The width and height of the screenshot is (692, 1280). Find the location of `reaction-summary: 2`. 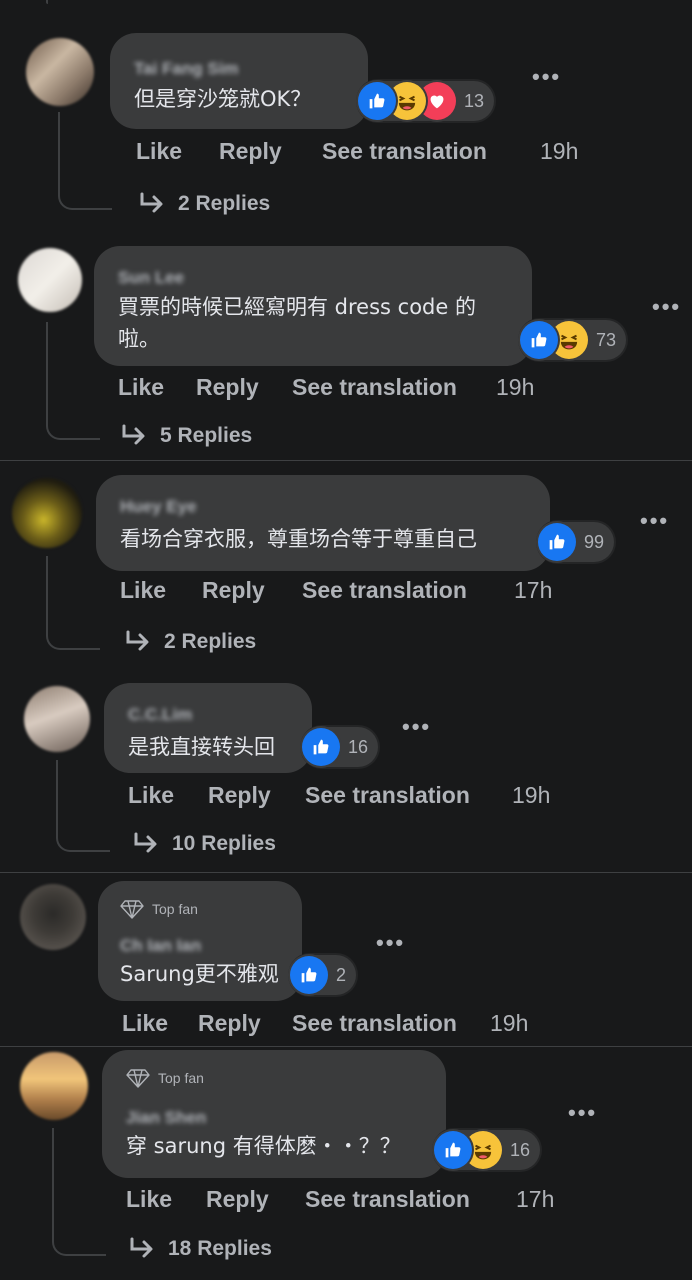

reaction-summary: 2 is located at coordinates (323, 975).